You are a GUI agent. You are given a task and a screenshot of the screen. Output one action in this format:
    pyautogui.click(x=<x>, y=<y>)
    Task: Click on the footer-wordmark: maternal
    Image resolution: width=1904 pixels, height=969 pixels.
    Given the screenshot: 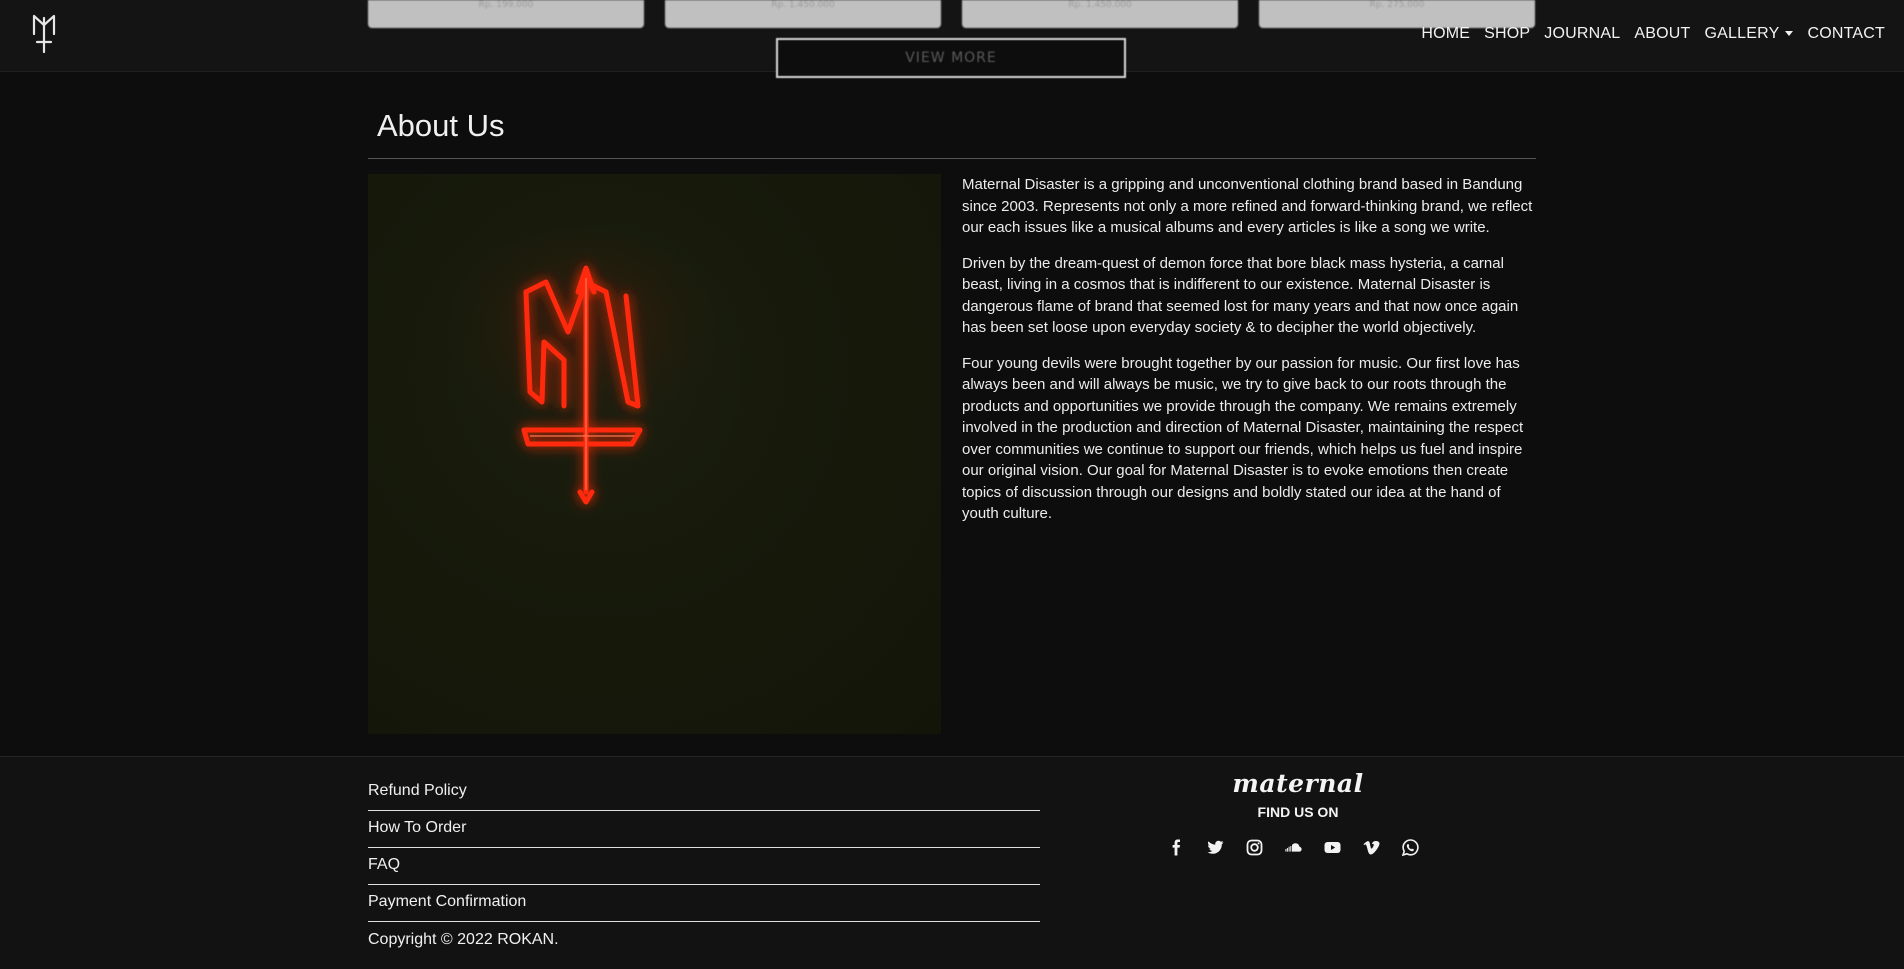 What is the action you would take?
    pyautogui.click(x=1298, y=783)
    